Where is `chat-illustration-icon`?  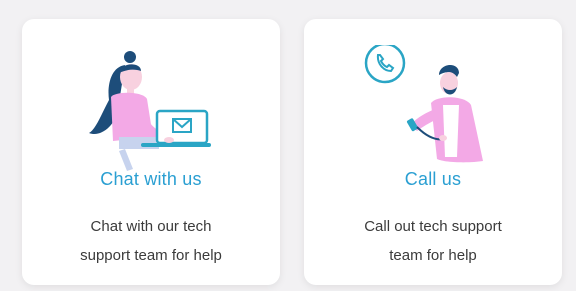
chat-illustration-icon is located at coordinates (151, 111).